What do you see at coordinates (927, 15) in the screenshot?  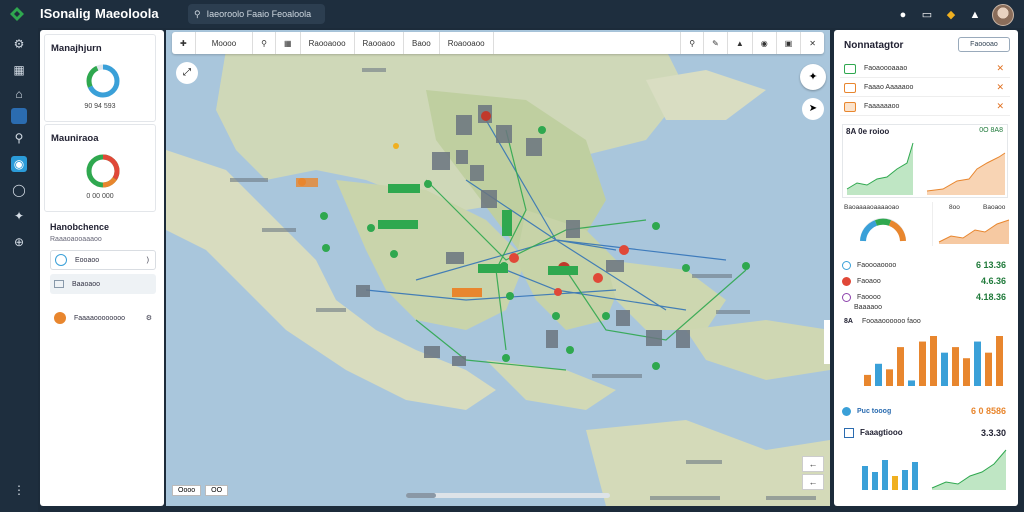 I see `calendar-icon: ▭` at bounding box center [927, 15].